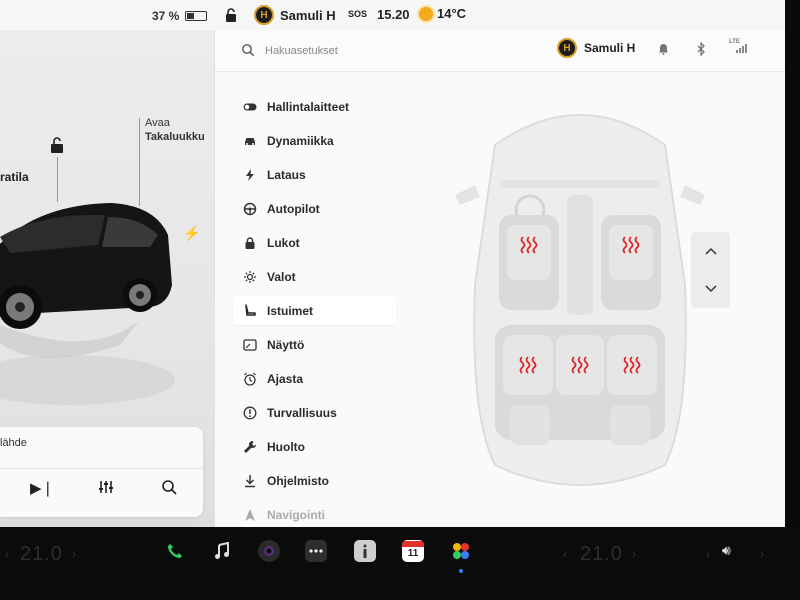  Describe the element at coordinates (565, 554) in the screenshot. I see `passenger-temp-down-icon: ‹` at that location.